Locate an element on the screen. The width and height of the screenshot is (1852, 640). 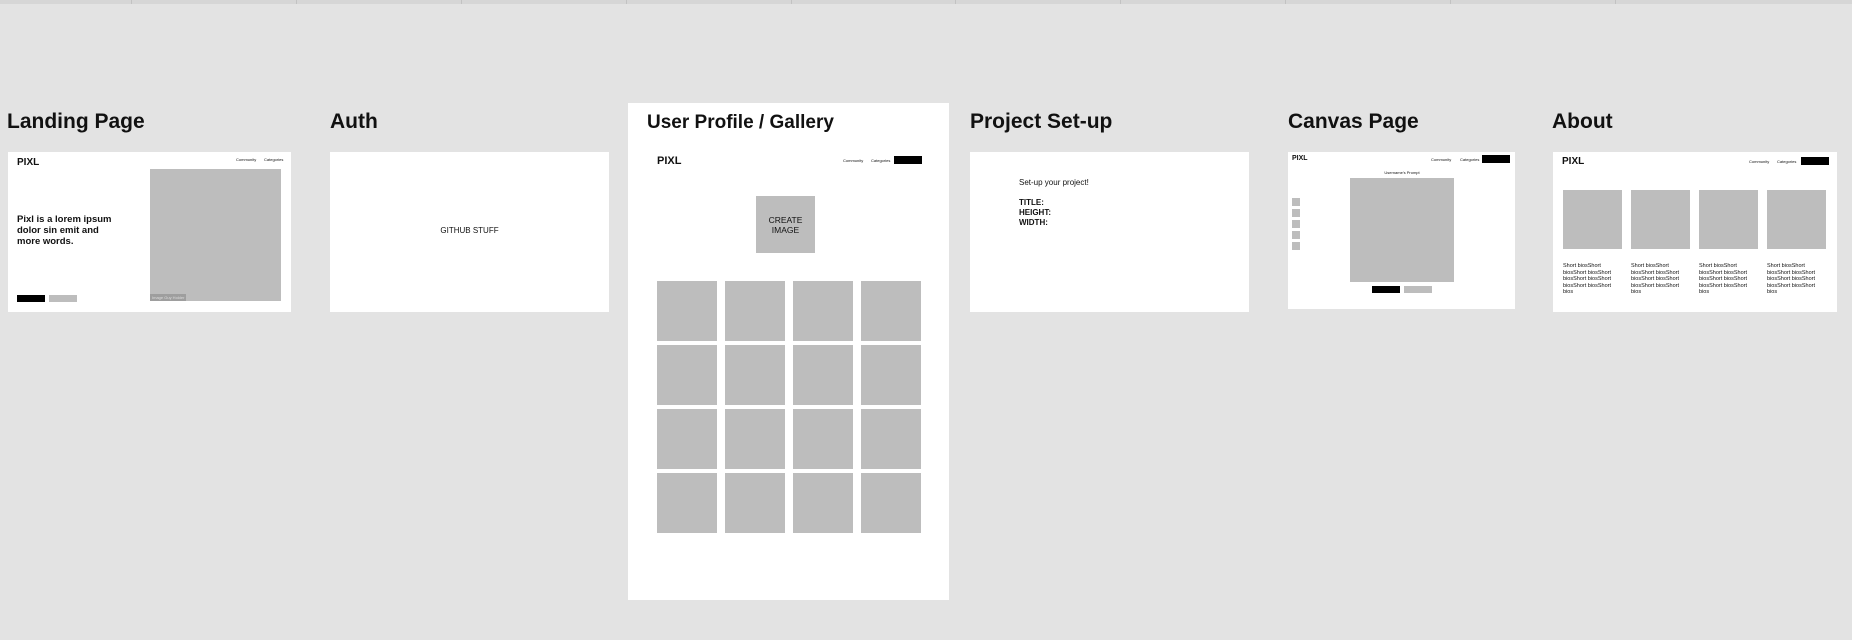
create-image-button: CREATE IMAGE is located at coordinates (785, 224).